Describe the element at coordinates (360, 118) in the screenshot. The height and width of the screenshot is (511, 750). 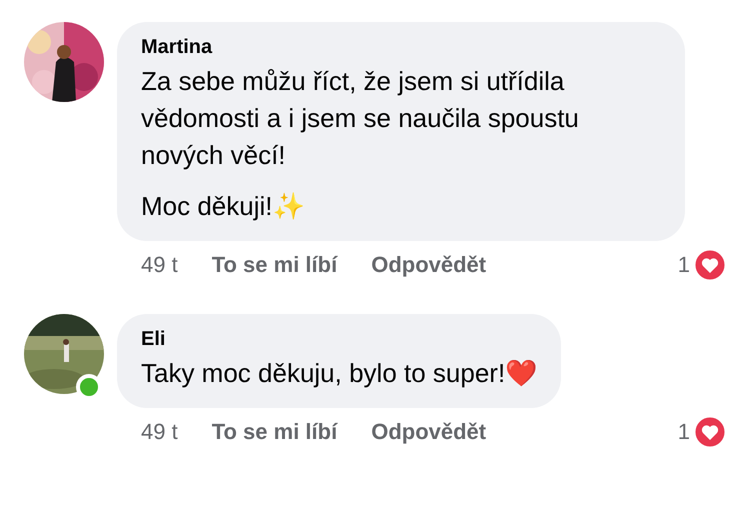
I see `comment-text: Za sebe můžu říct, že jsem si utřídila vědomosti a i jsem se naučila spoustu nových věcí!` at that location.